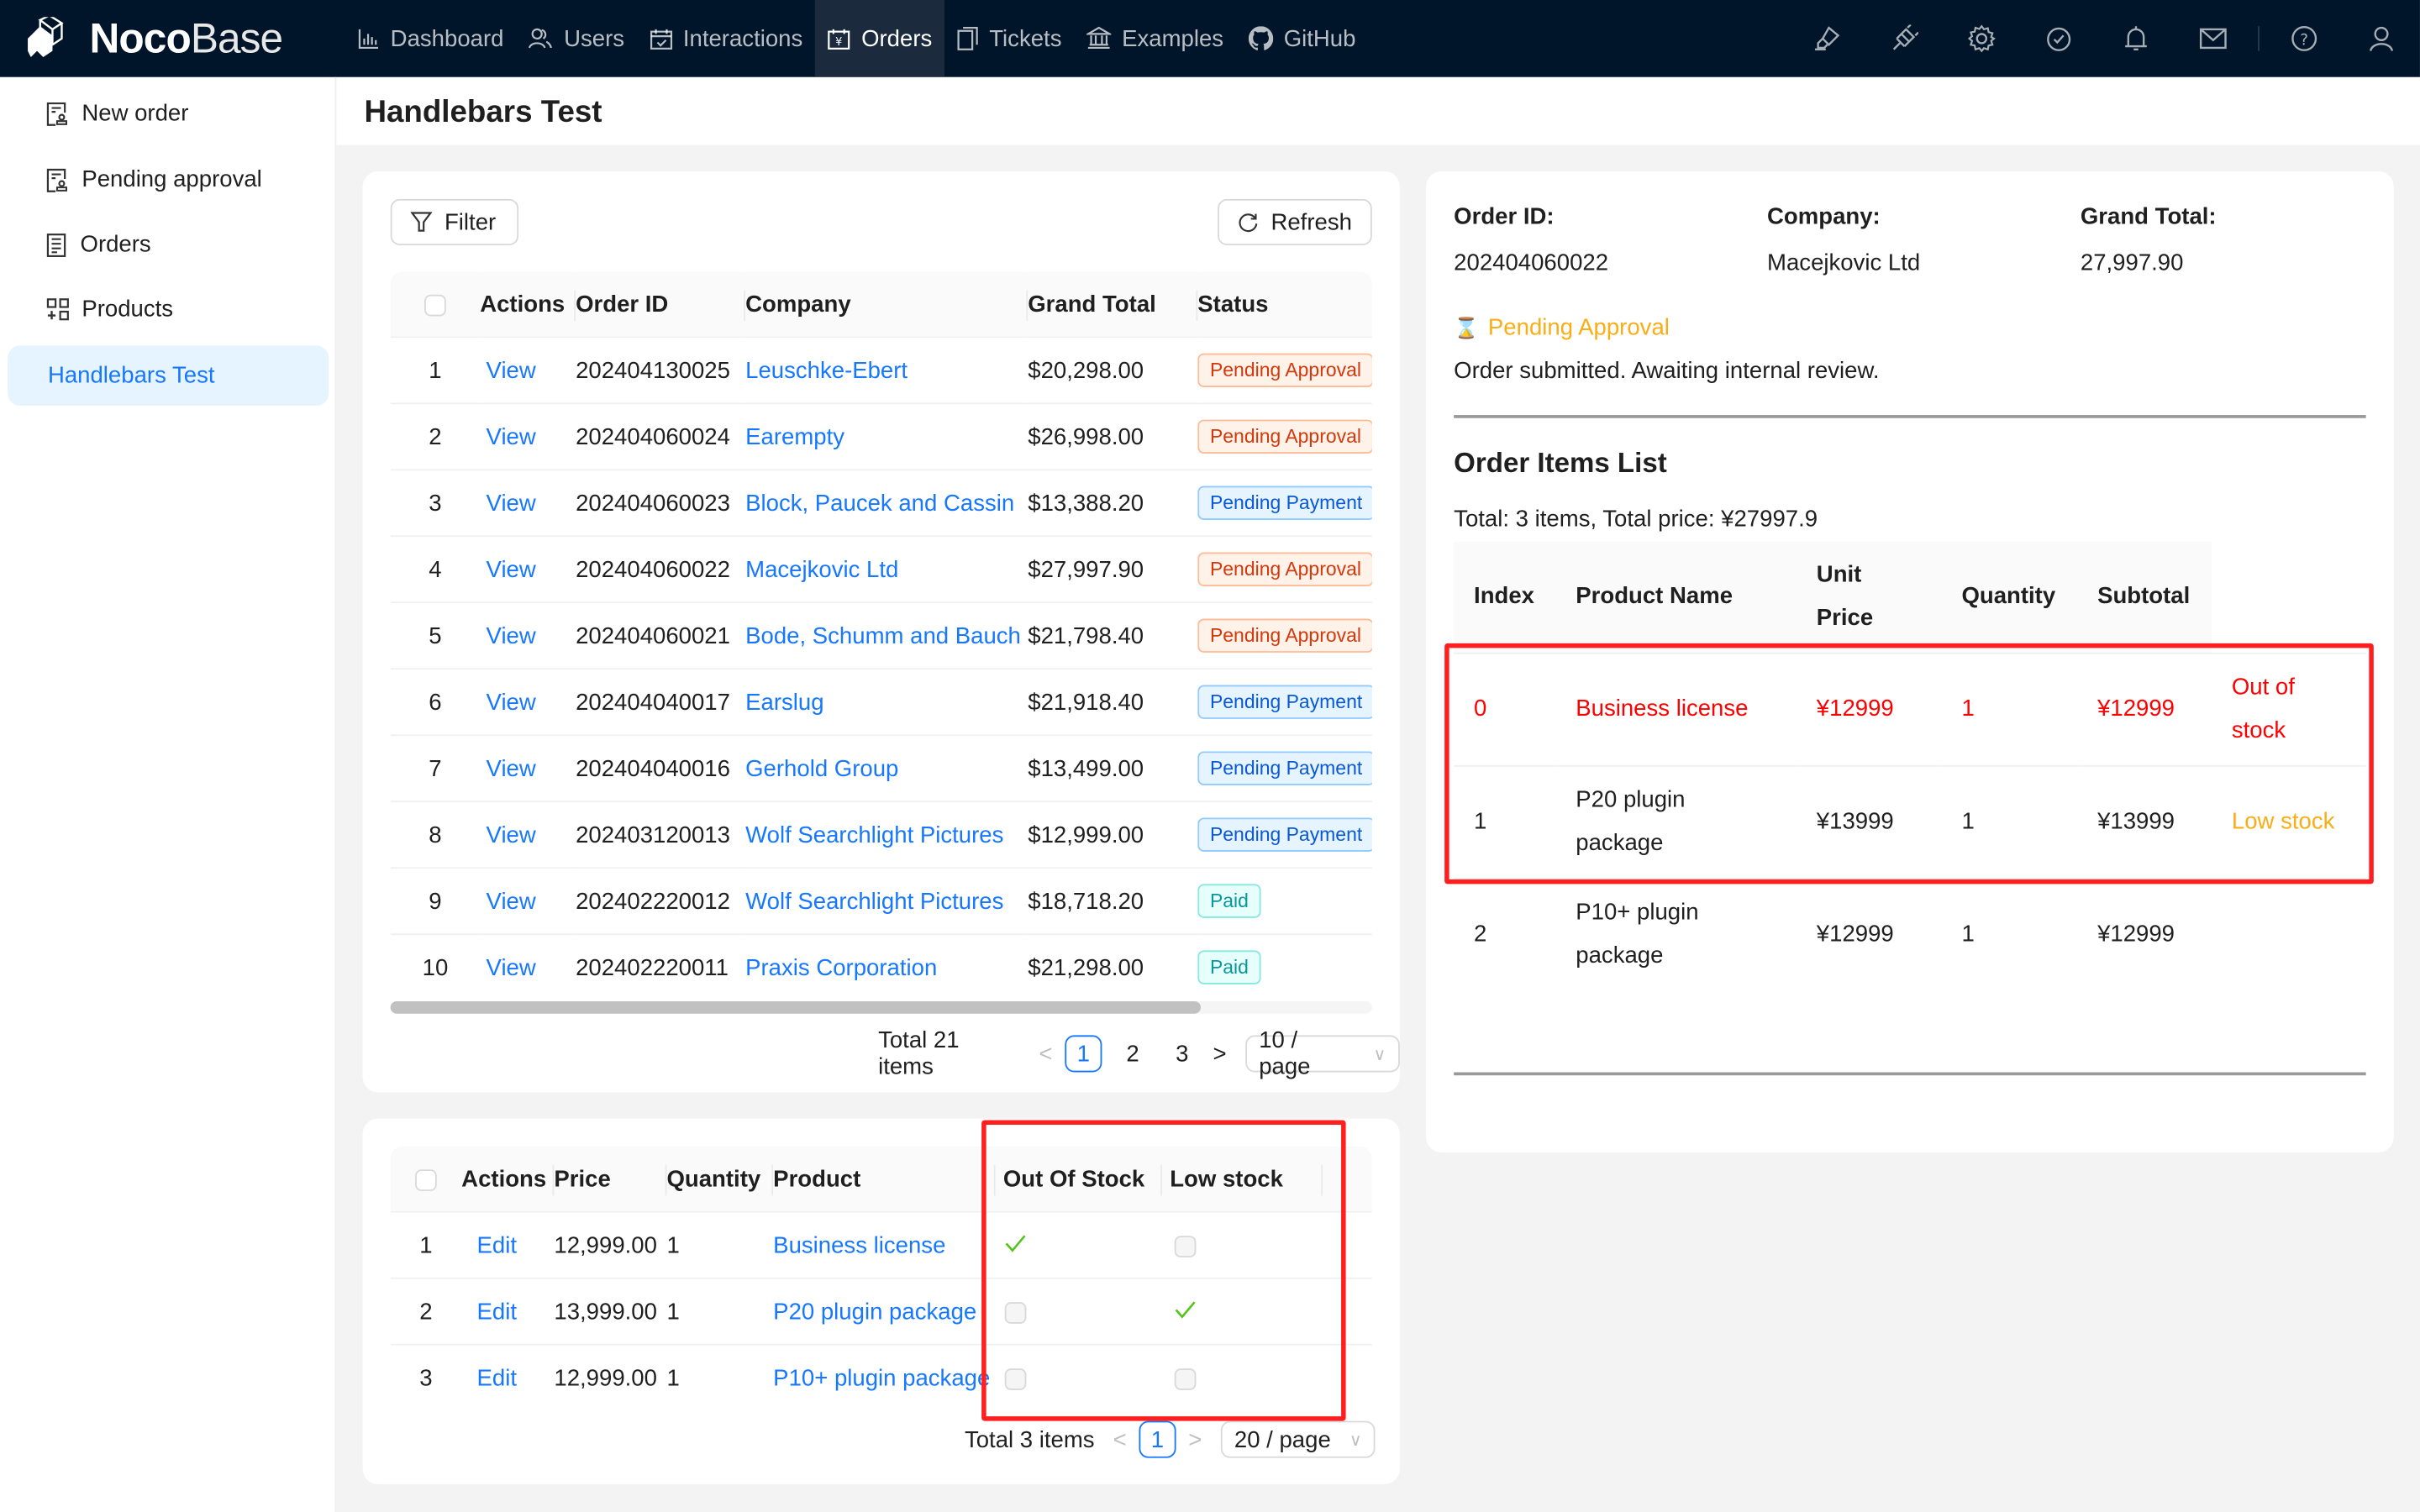 This screenshot has height=1512, width=2420. Describe the element at coordinates (1113, 304) in the screenshot. I see `column-header-grand-total: Grand Total` at that location.